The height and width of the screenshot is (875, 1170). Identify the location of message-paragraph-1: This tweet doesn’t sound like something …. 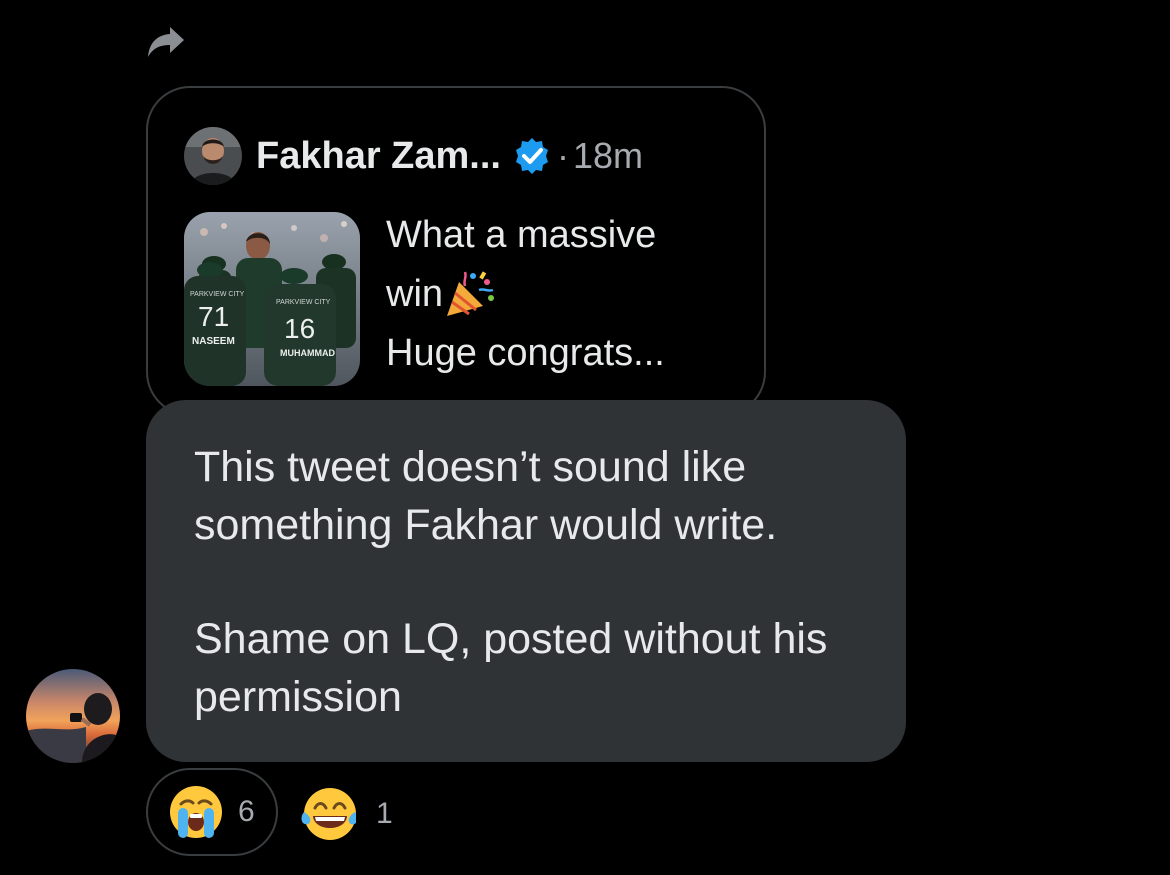
(486, 496).